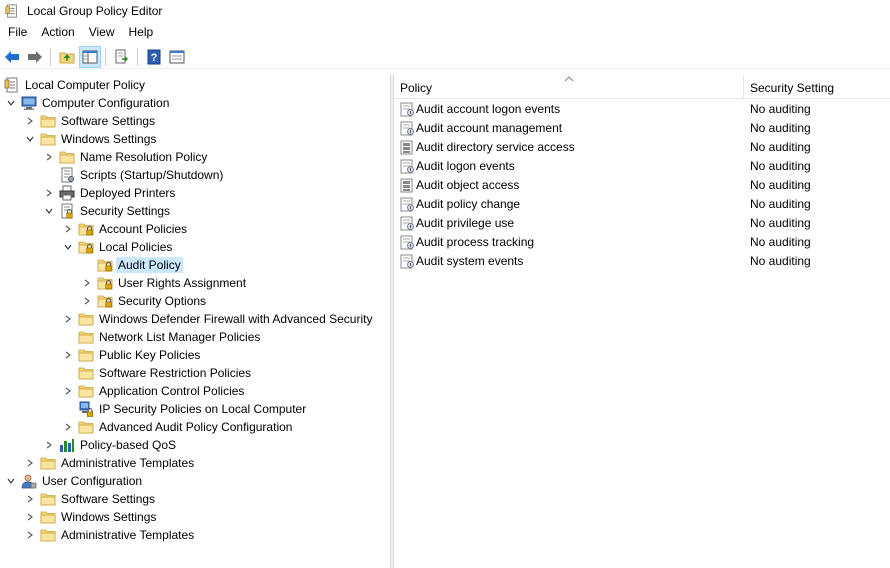 Image resolution: width=890 pixels, height=568 pixels. I want to click on tree-node-deployed-printers: Deployed Printers, so click(110, 193).